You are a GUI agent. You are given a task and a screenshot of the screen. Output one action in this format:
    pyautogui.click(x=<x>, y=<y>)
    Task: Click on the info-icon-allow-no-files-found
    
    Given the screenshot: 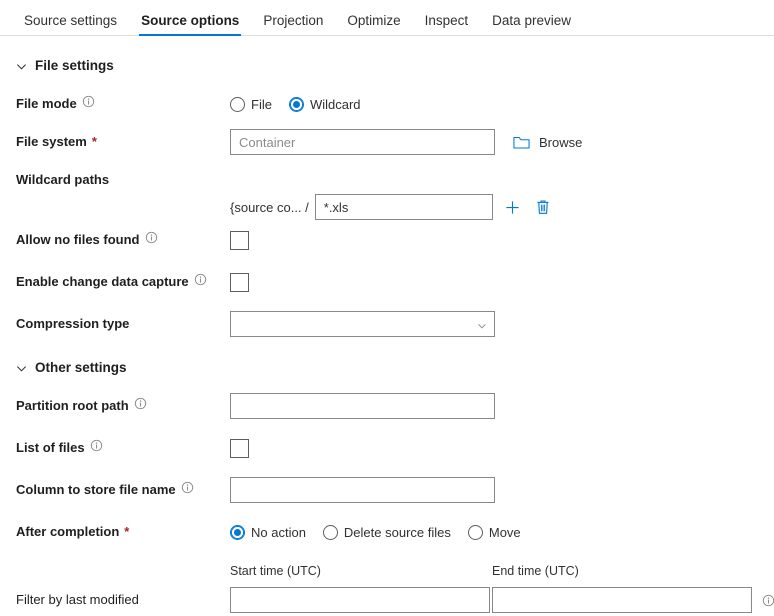 What is the action you would take?
    pyautogui.click(x=151, y=237)
    